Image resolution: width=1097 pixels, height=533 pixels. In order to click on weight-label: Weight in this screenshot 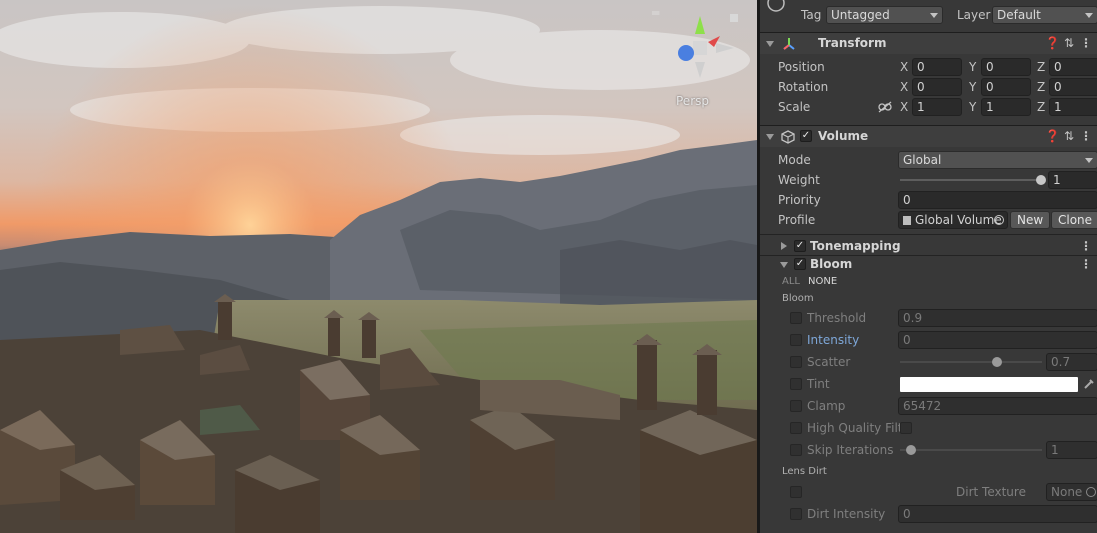, I will do `click(799, 180)`.